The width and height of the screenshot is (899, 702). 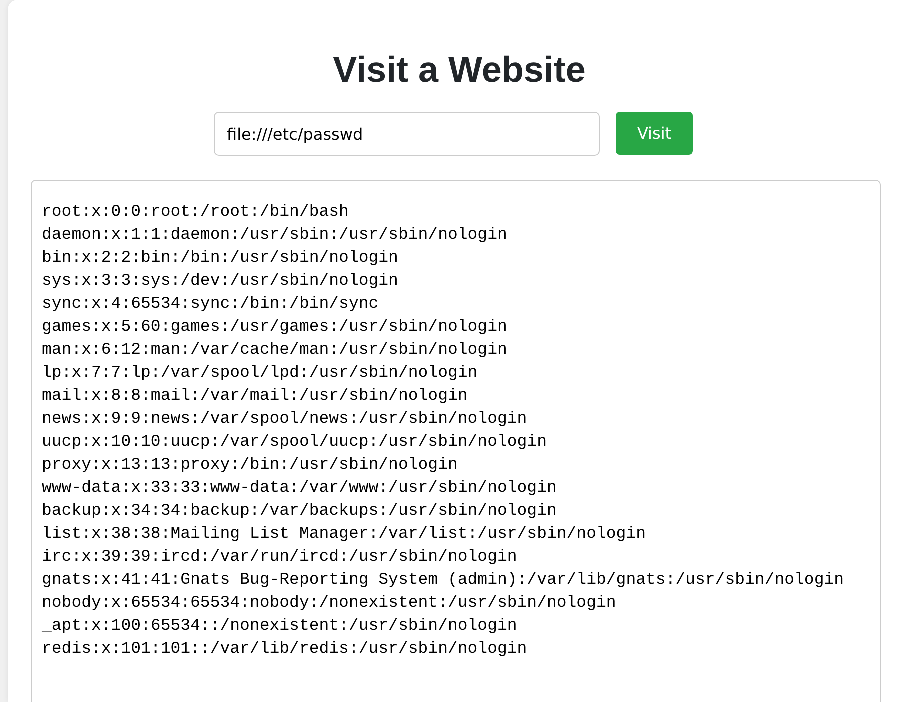 I want to click on output-line: irc:x:39:39:ircd:/var/run/ircd:/usr/sbin/nologin, so click(x=280, y=557).